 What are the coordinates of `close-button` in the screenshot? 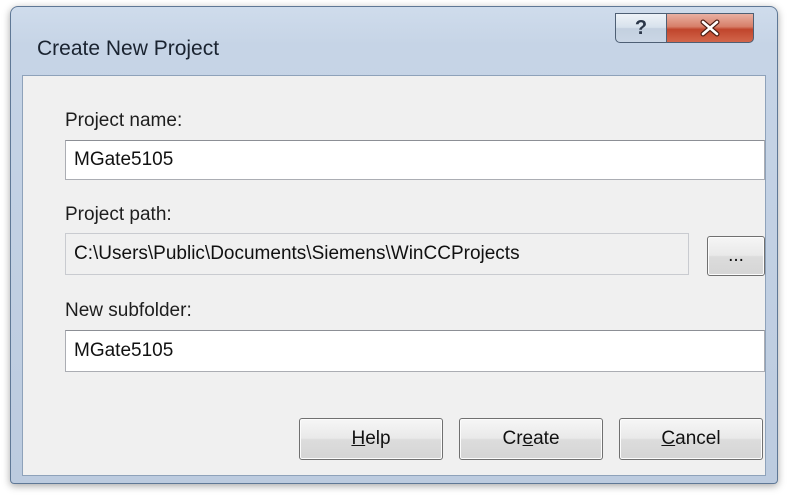 It's located at (710, 28).